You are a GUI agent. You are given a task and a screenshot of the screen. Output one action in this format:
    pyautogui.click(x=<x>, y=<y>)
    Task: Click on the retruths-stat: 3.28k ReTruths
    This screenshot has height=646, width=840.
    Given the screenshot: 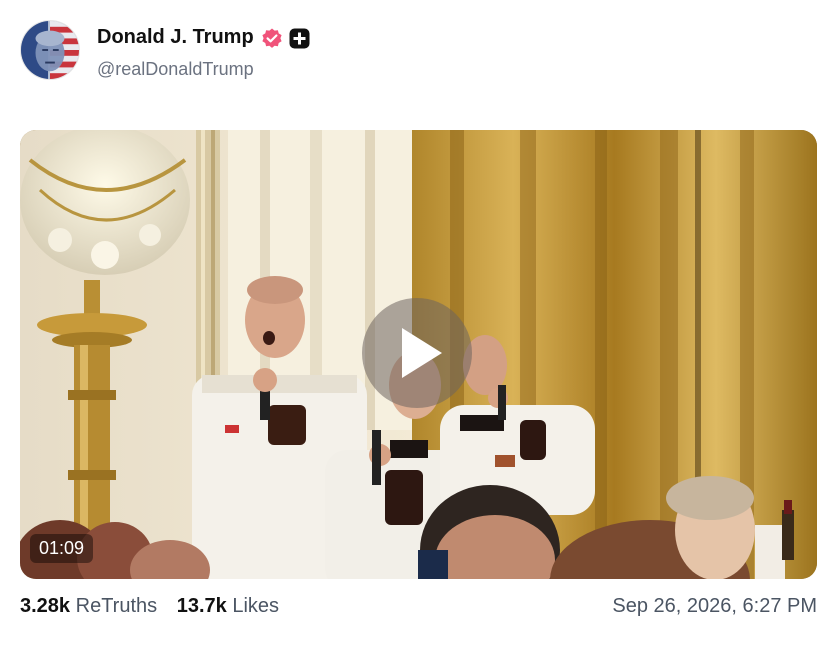 What is the action you would take?
    pyautogui.click(x=88, y=606)
    